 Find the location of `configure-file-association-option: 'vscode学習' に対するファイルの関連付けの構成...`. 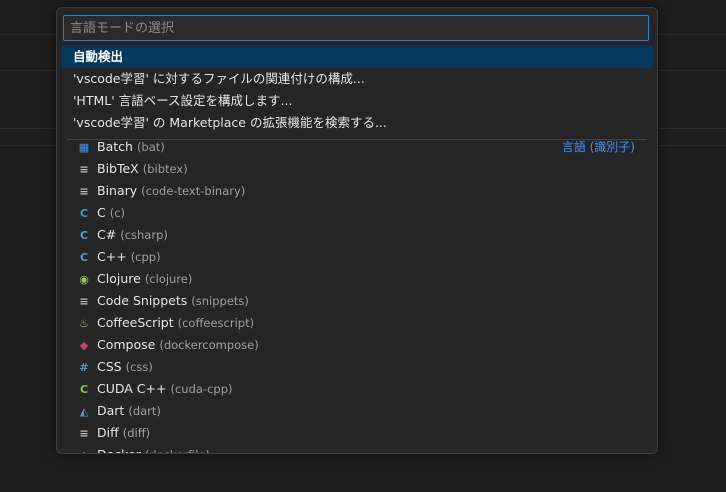

configure-file-association-option: 'vscode学習' に対するファイルの関連付けの構成... is located at coordinates (357, 79).